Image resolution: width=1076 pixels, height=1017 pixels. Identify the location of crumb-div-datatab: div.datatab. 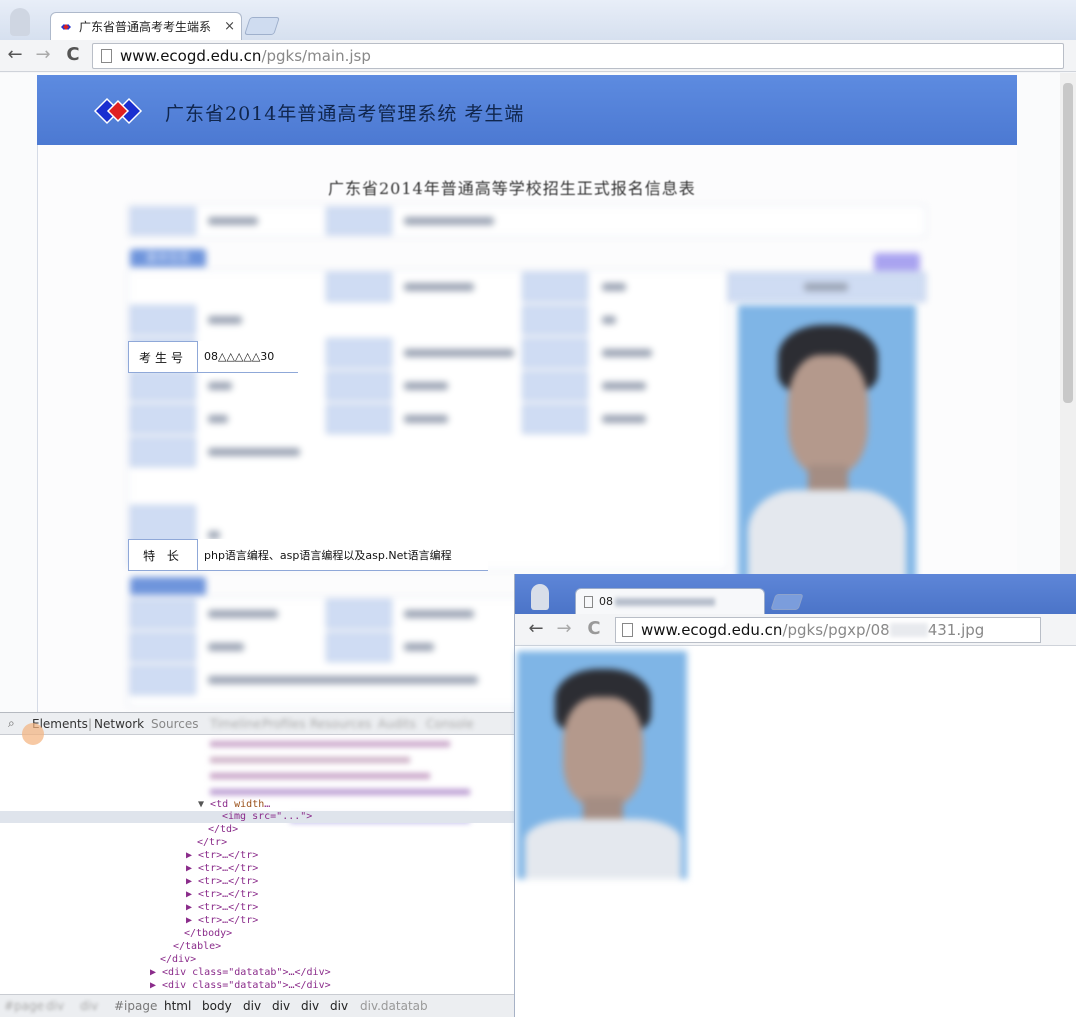
(394, 1006).